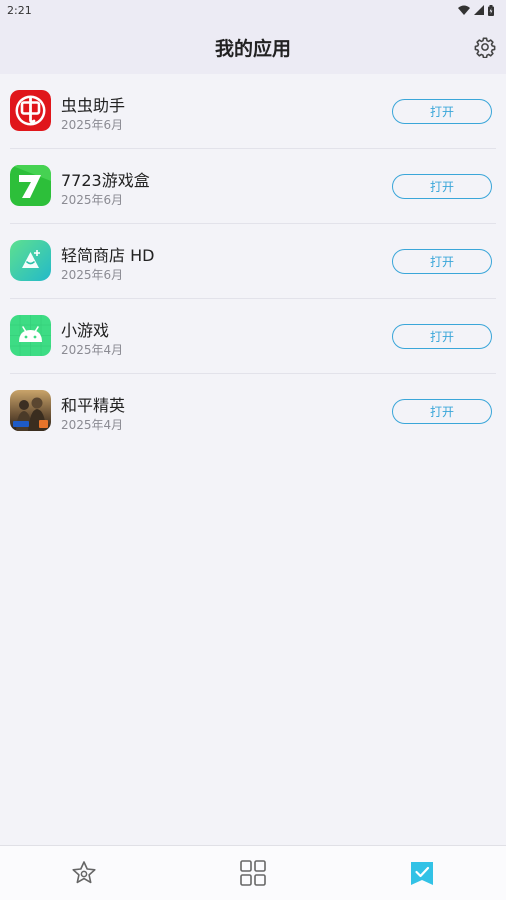 The width and height of the screenshot is (506, 900). What do you see at coordinates (479, 10) in the screenshot?
I see `signal-icon` at bounding box center [479, 10].